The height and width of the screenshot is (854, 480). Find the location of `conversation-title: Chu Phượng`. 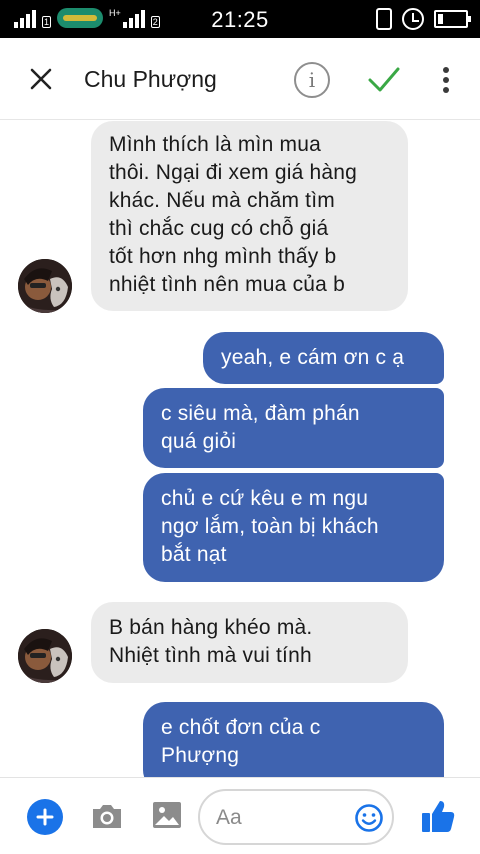

conversation-title: Chu Phượng is located at coordinates (150, 79).